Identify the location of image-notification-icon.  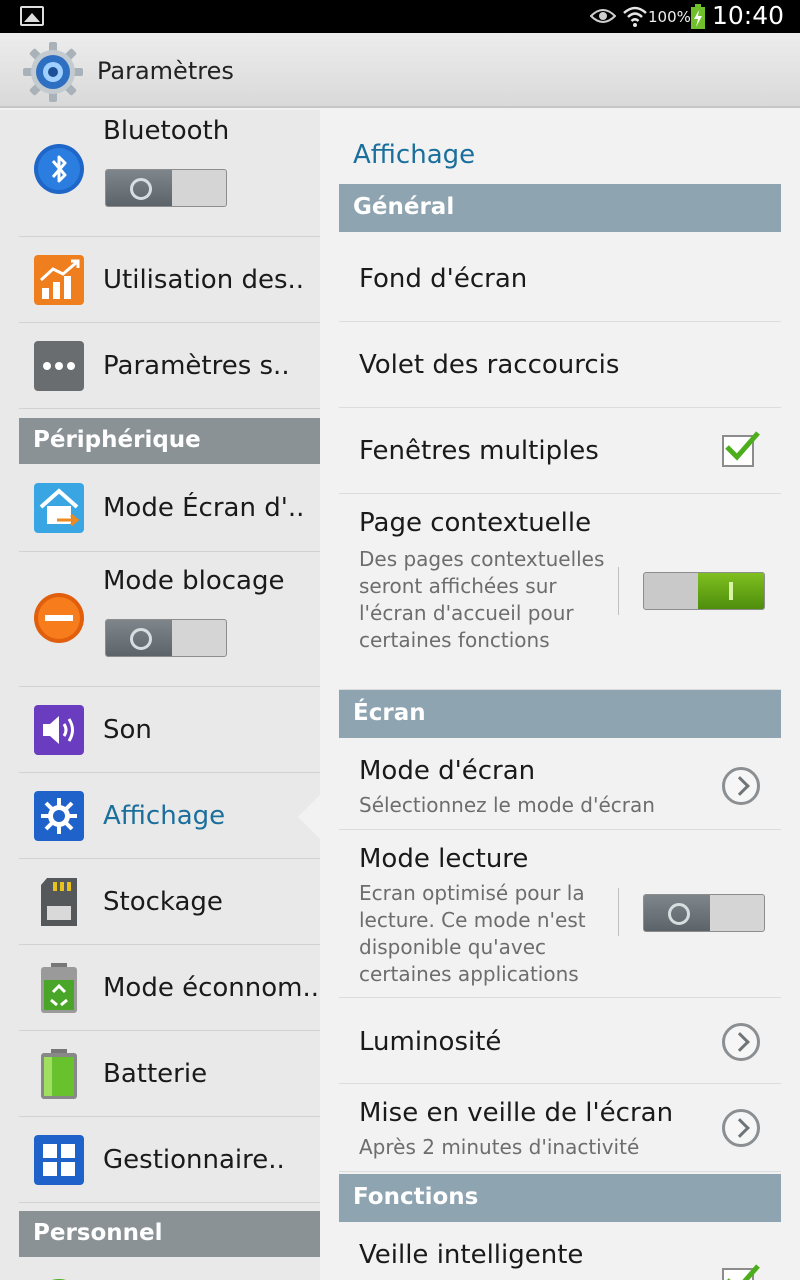
(32, 16).